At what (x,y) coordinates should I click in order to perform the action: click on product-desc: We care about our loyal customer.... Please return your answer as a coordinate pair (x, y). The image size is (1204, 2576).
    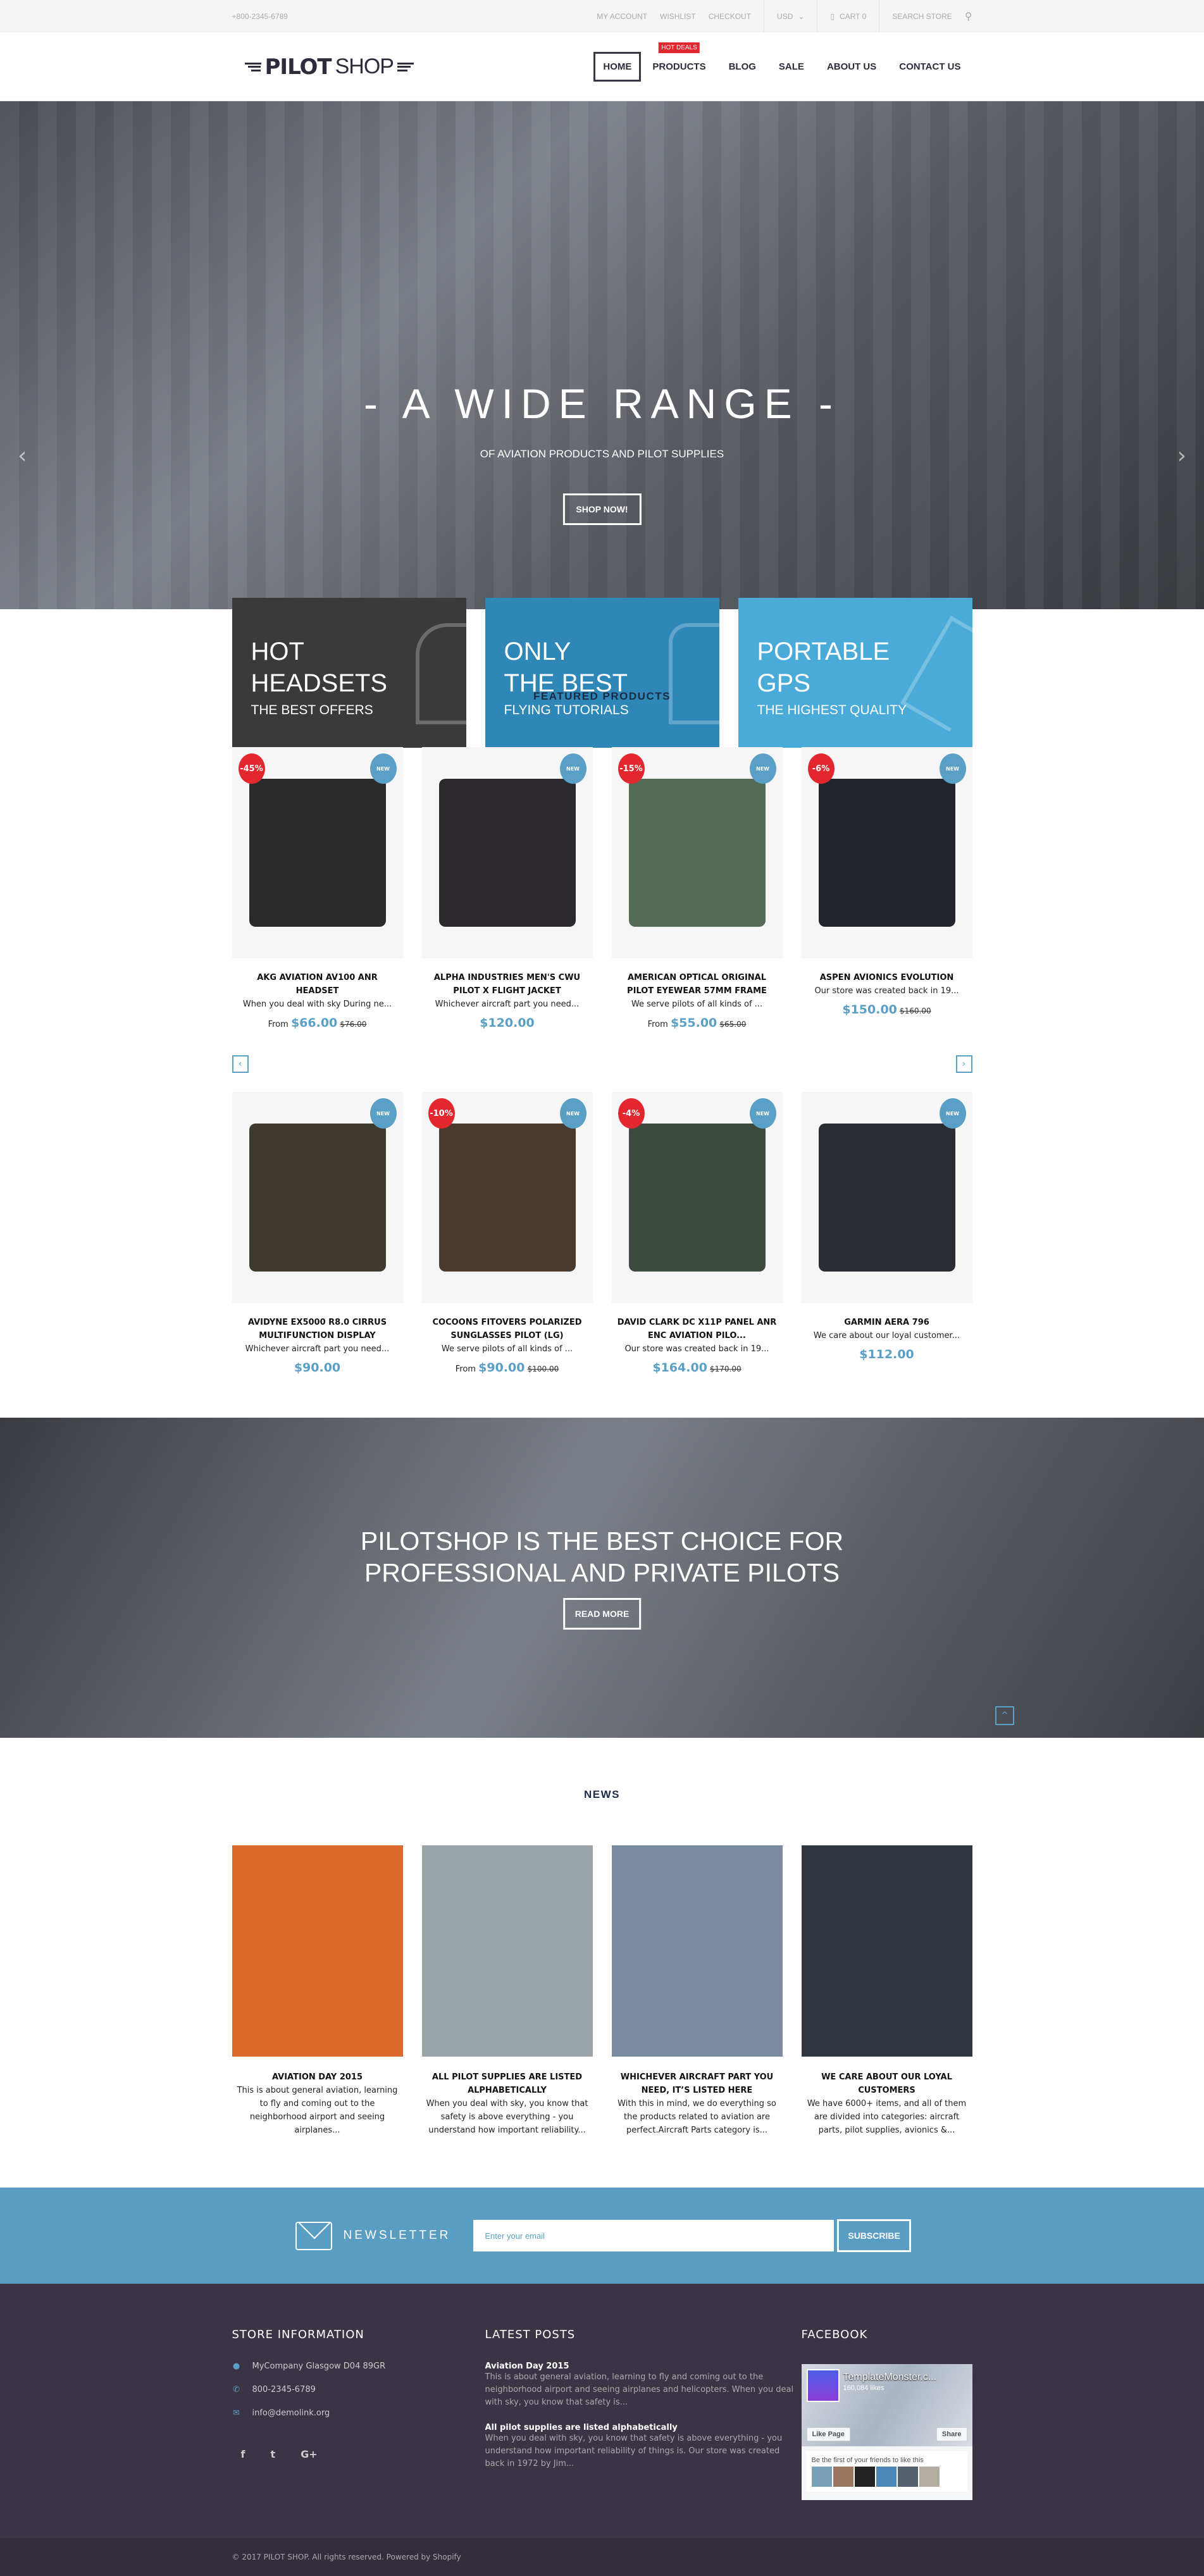
    Looking at the image, I should click on (886, 1336).